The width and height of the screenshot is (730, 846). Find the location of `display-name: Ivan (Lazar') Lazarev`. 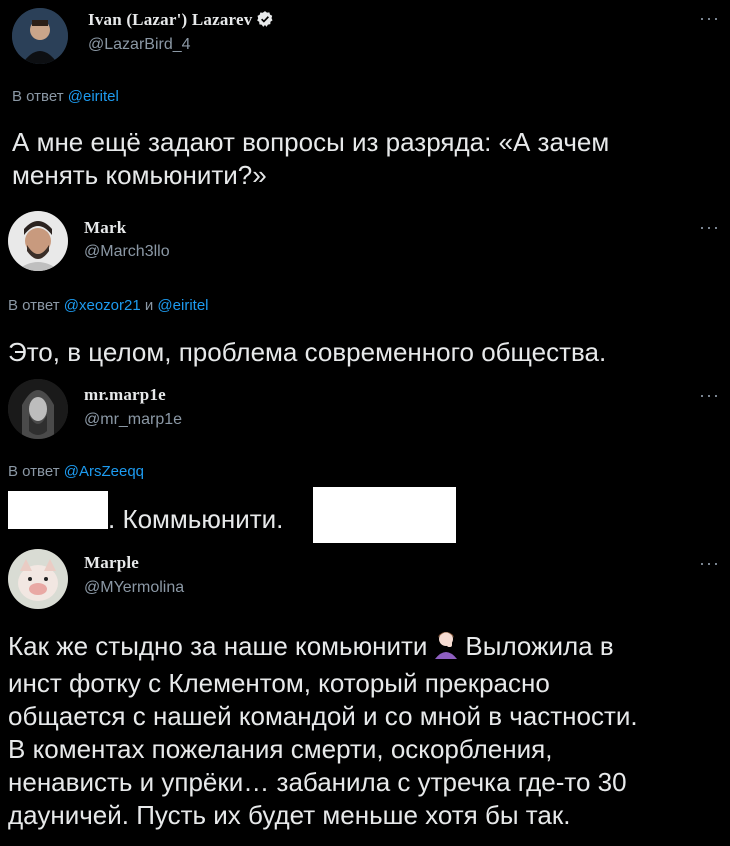

display-name: Ivan (Lazar') Lazarev is located at coordinates (181, 21).